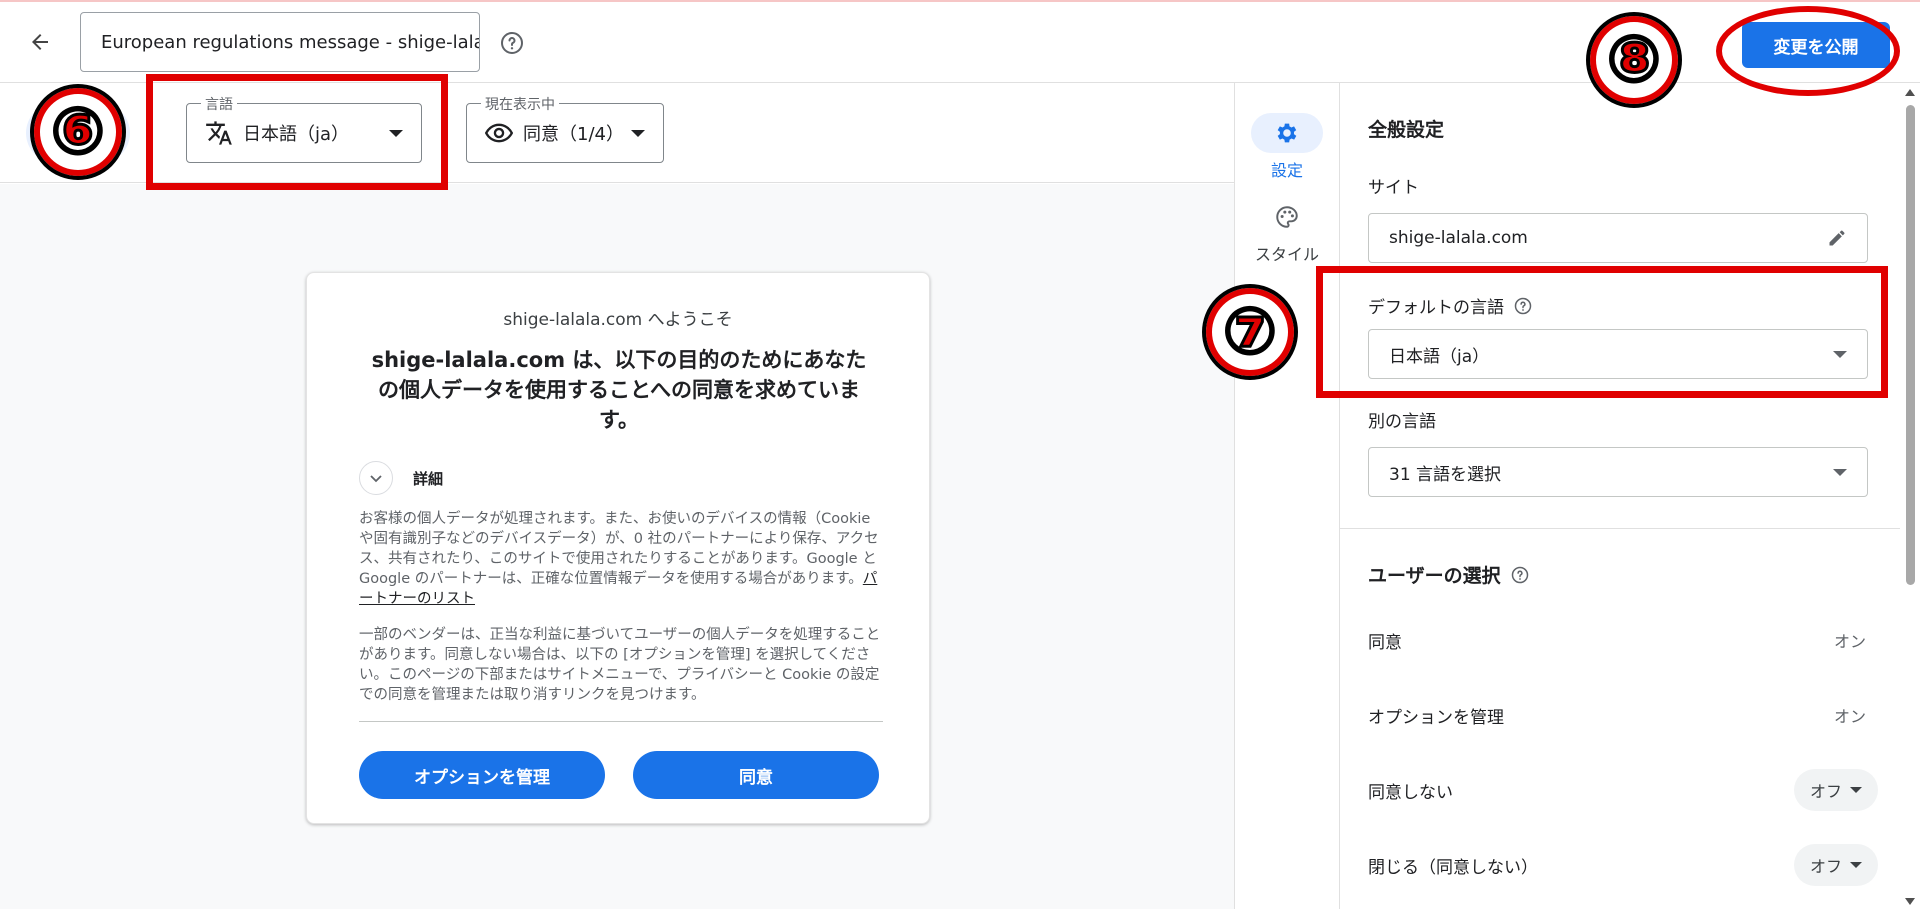 The width and height of the screenshot is (1920, 909). Describe the element at coordinates (1410, 792) in the screenshot. I see `option-label: 同意しない` at that location.